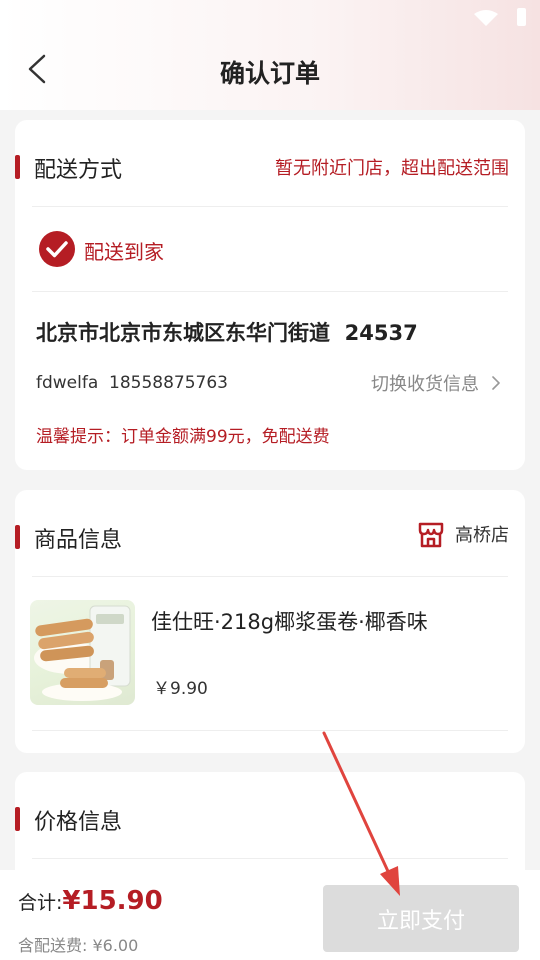  Describe the element at coordinates (227, 333) in the screenshot. I see `delivery-address: 北京市北京市东城区东华门街道 24537` at that location.